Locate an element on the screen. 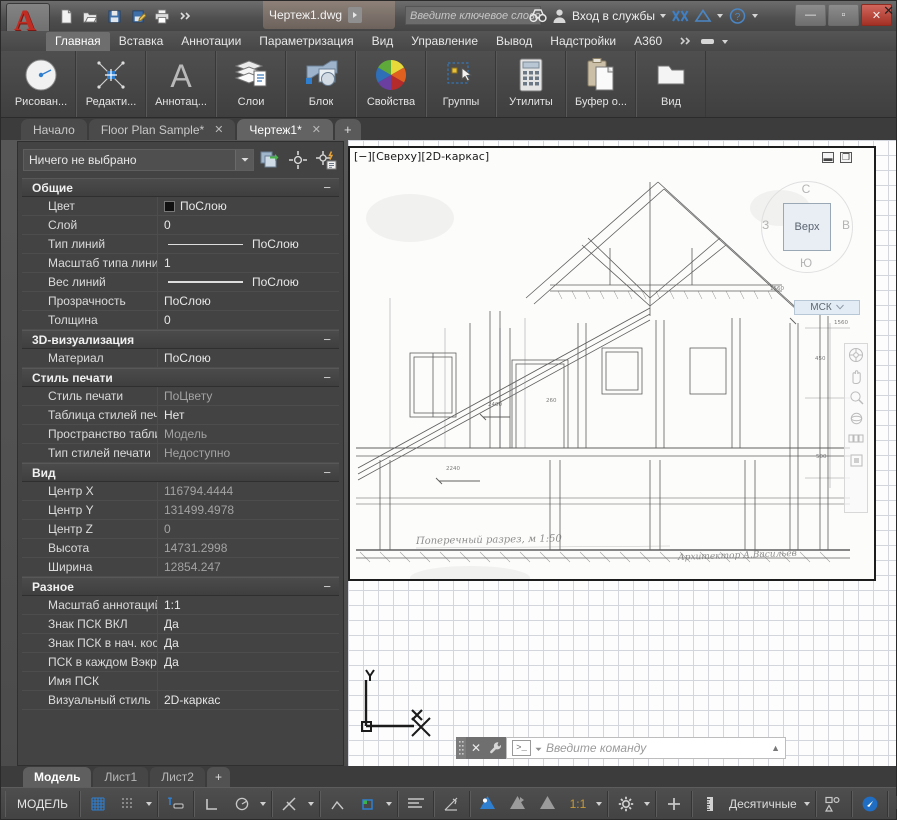  tab-upravlenie: Управление is located at coordinates (444, 41).